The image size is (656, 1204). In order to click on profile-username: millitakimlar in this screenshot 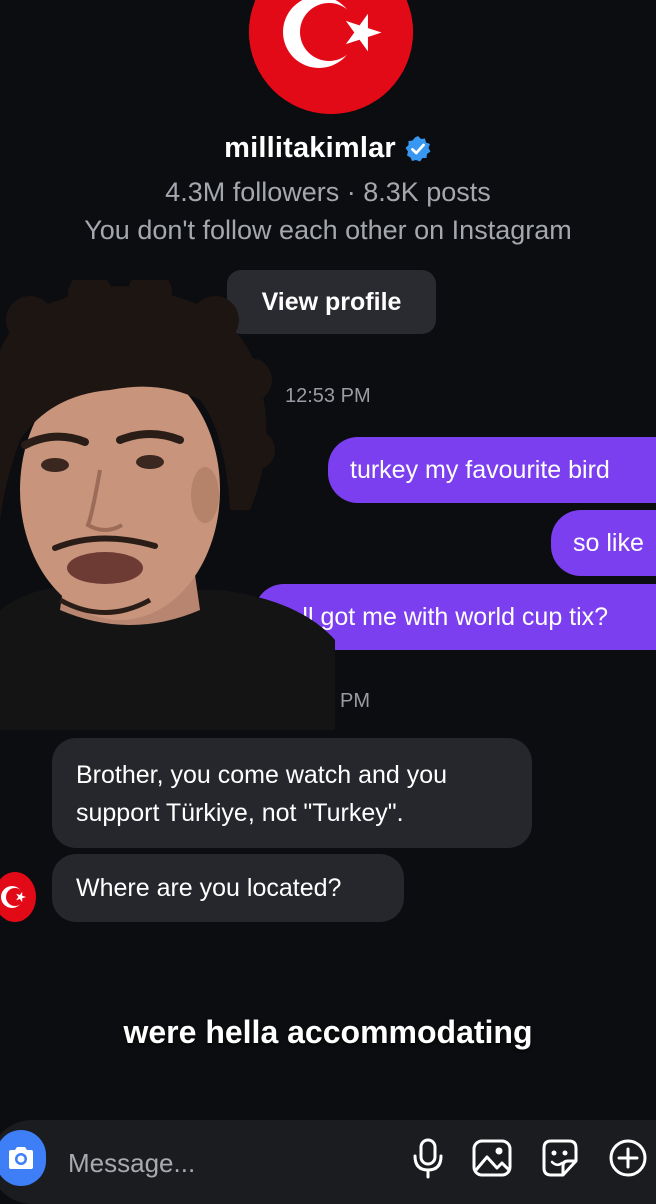, I will do `click(310, 148)`.